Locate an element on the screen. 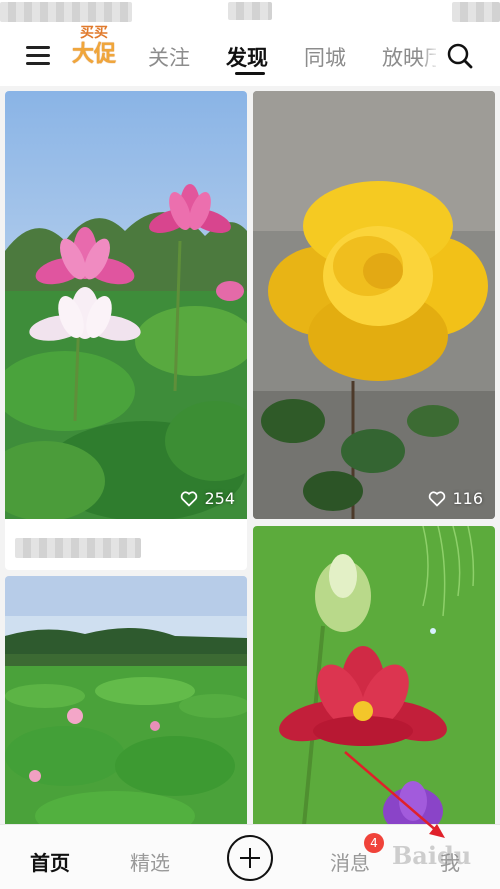 The width and height of the screenshot is (500, 889). bottom-nav: 首页 精选 消息 4 我 Baidu is located at coordinates (250, 856).